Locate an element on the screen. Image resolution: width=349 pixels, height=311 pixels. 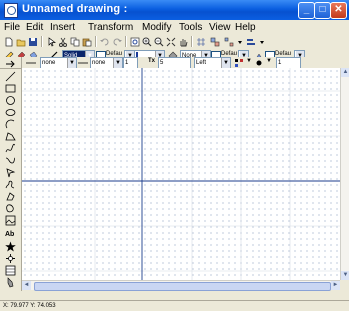
grid-toggle-icon is located at coordinates (201, 42).